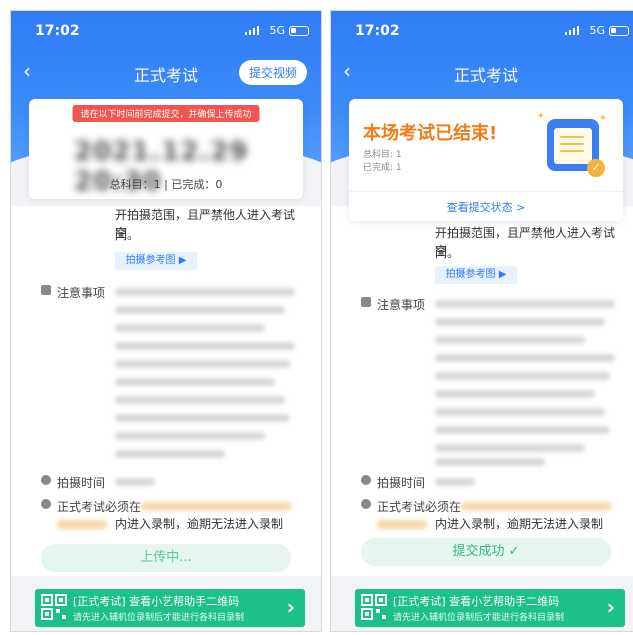  I want to click on exam-ended-card: 本场考试已结束! 总科目: 1 已完成: 1 ✦ ✦ ✓ 查看提交状态 >, so click(486, 160).